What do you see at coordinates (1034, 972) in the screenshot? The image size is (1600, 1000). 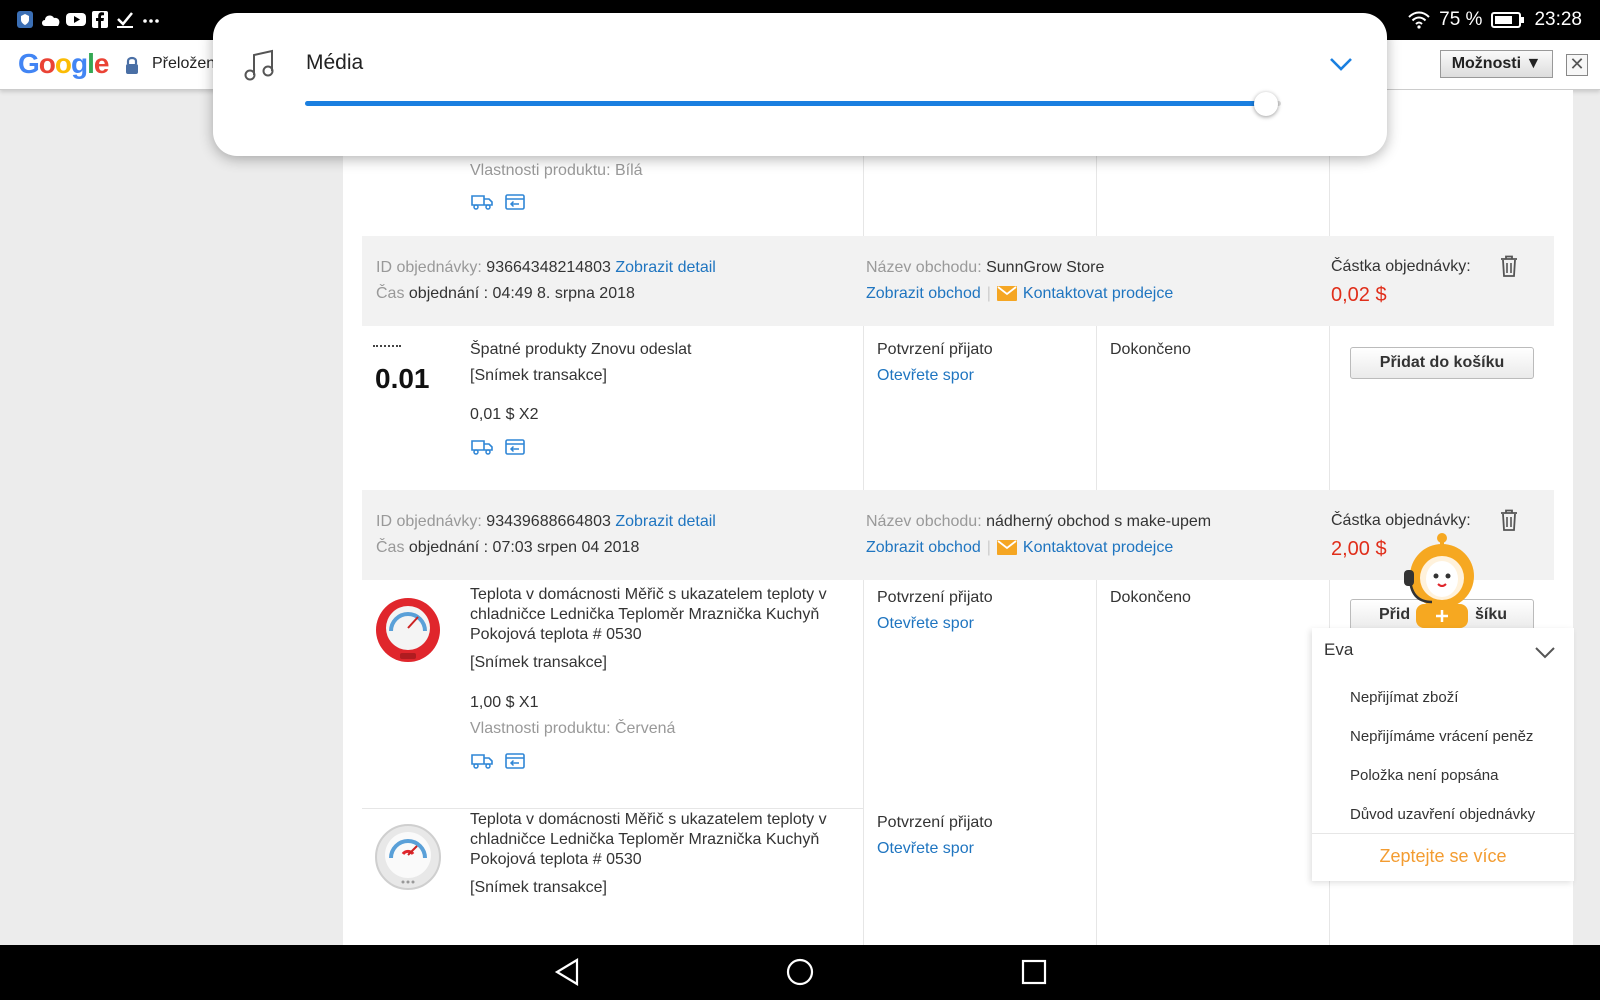 I see `recent-apps-icon` at bounding box center [1034, 972].